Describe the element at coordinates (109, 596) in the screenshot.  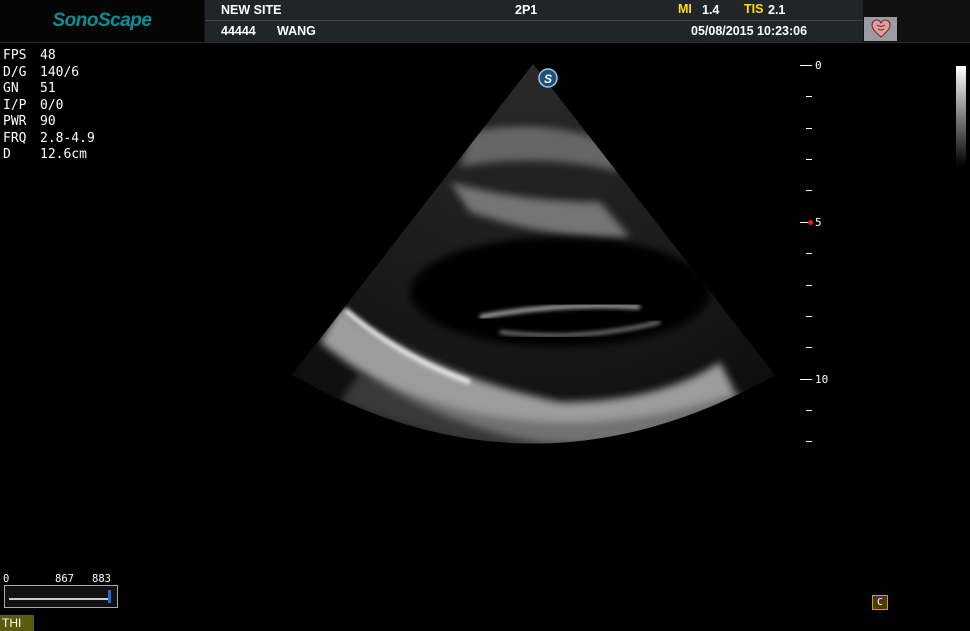
I see `cine-thumb` at that location.